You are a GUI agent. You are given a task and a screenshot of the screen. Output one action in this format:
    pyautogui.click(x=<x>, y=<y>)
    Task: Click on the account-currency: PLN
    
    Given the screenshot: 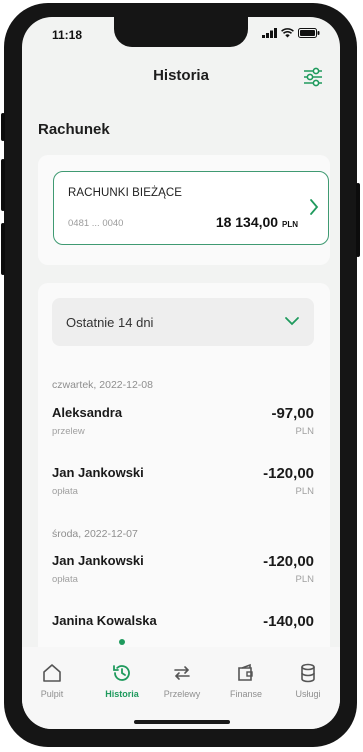 What is the action you would take?
    pyautogui.click(x=290, y=224)
    